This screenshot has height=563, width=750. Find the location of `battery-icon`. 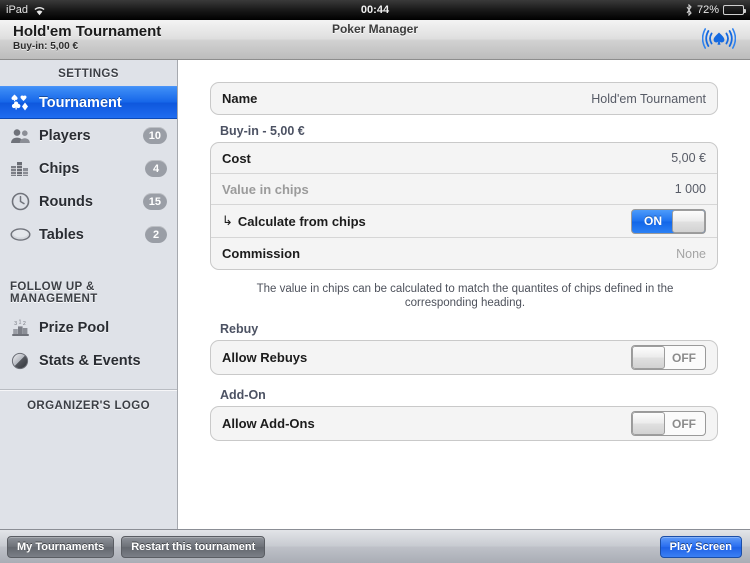

battery-icon is located at coordinates (734, 10).